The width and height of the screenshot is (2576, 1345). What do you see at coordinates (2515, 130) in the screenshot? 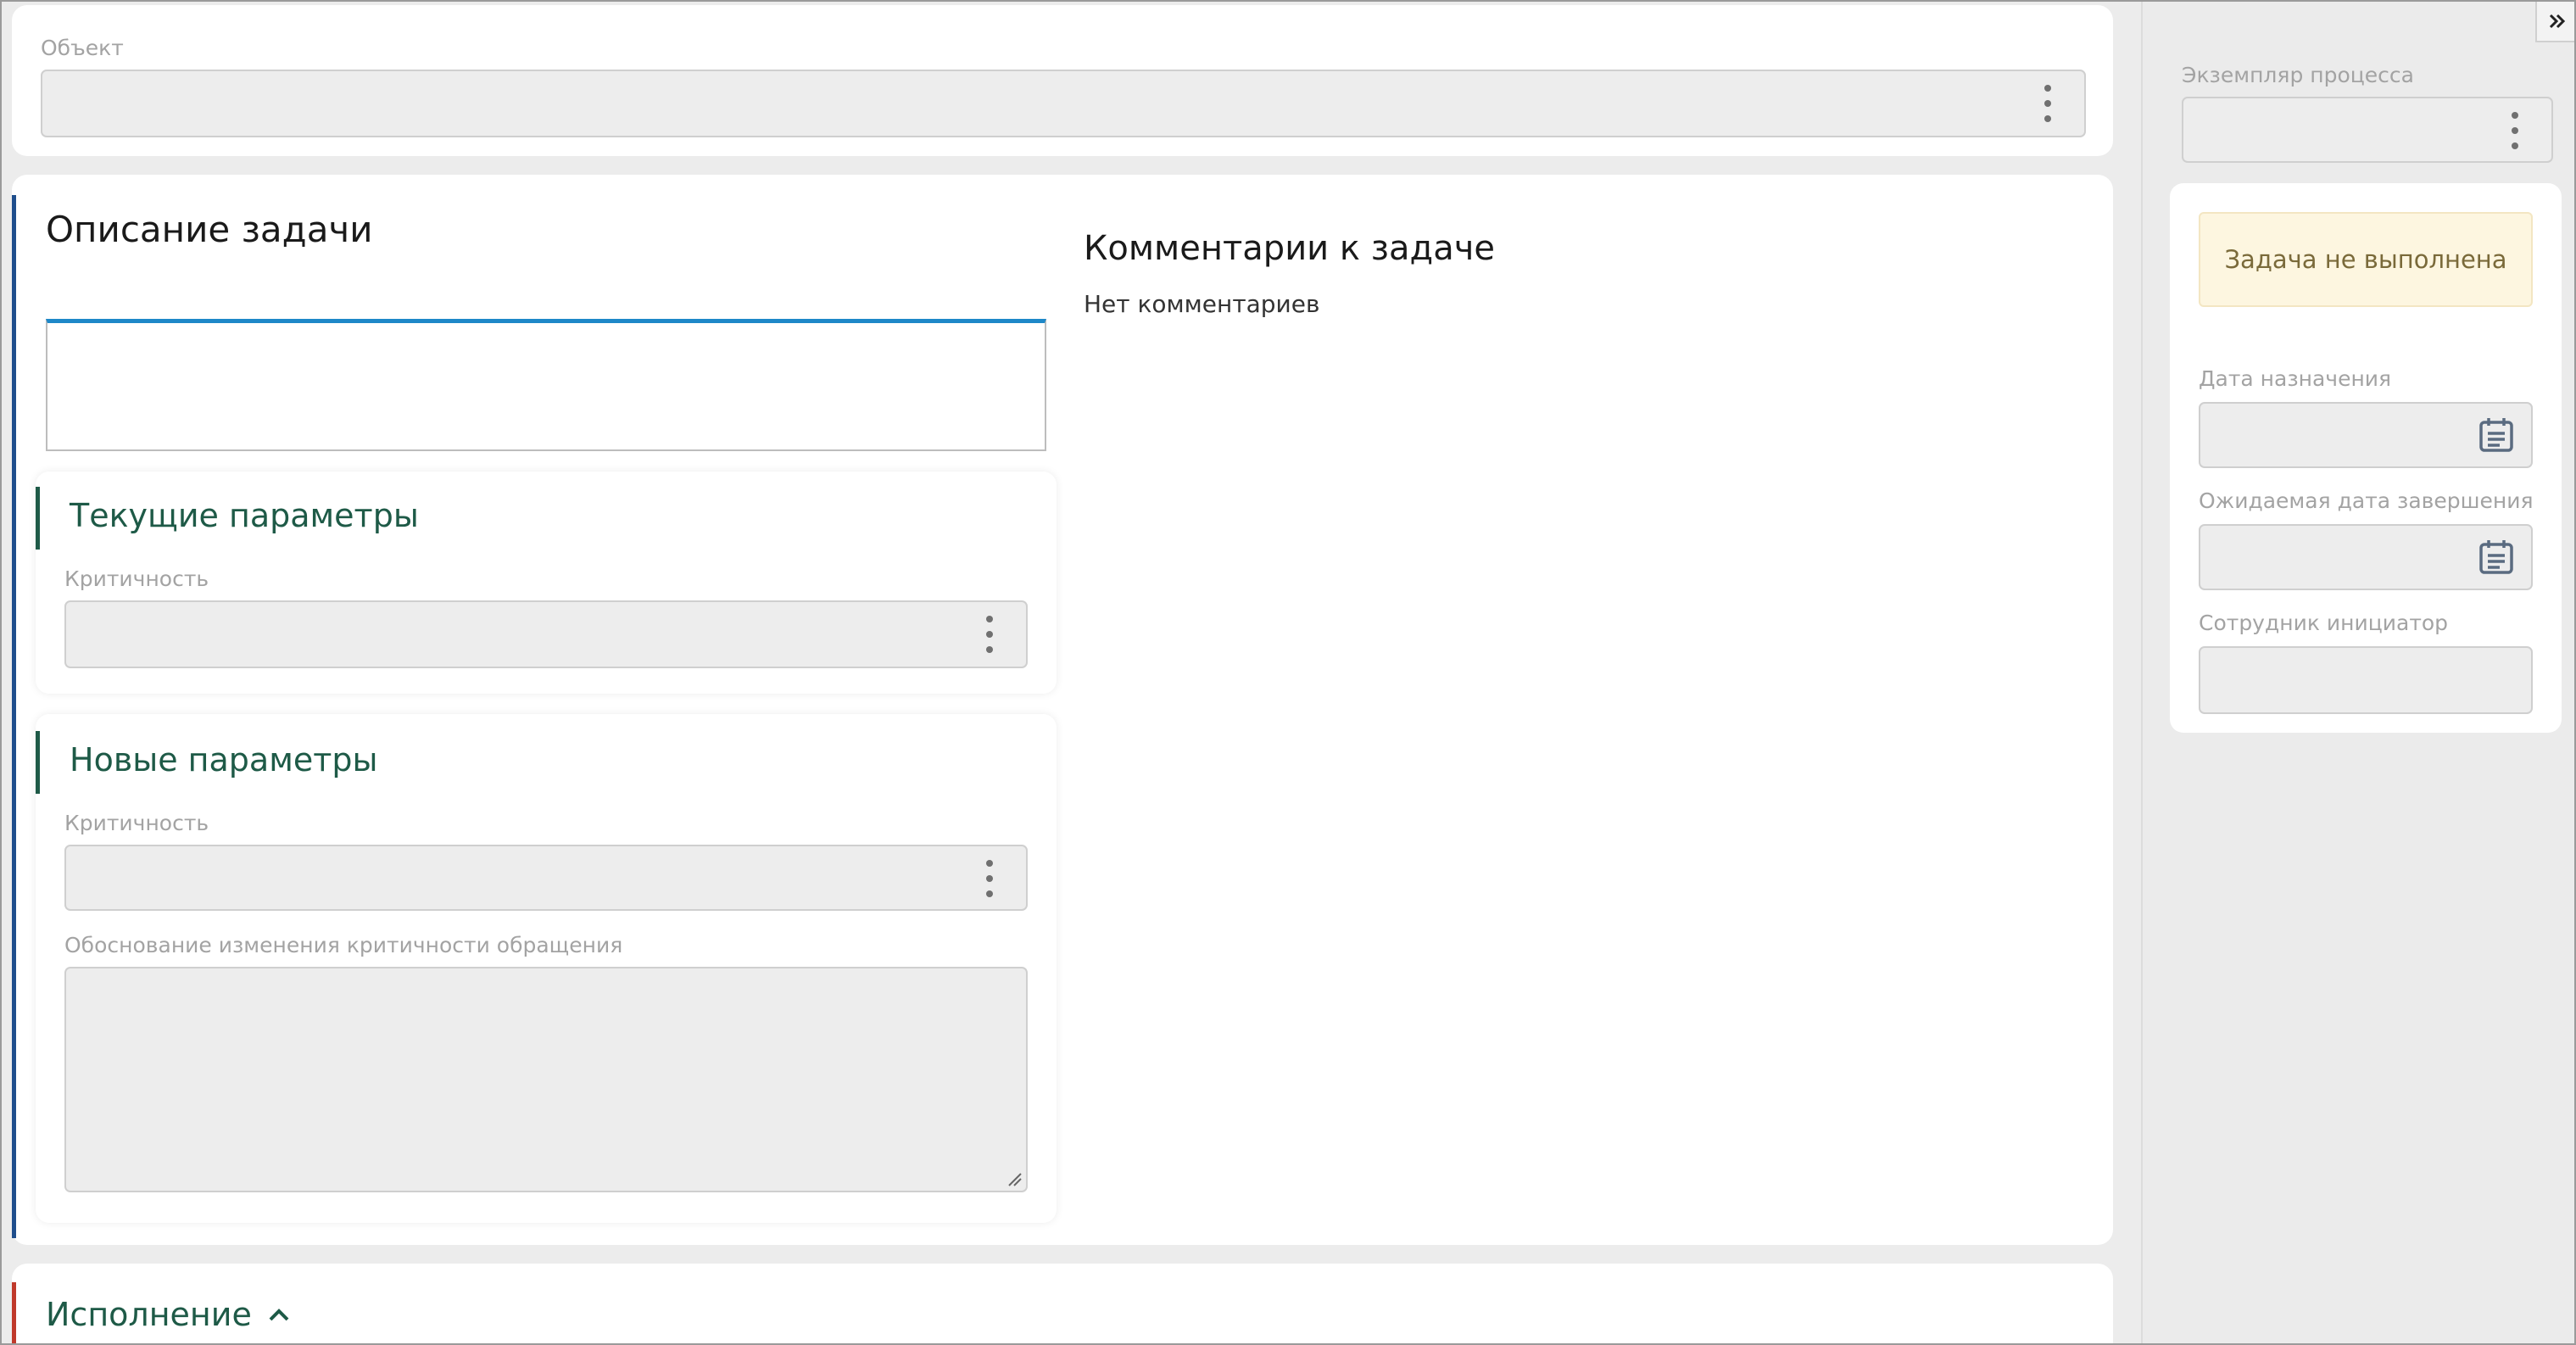
I see `process-instance-more-icon` at bounding box center [2515, 130].